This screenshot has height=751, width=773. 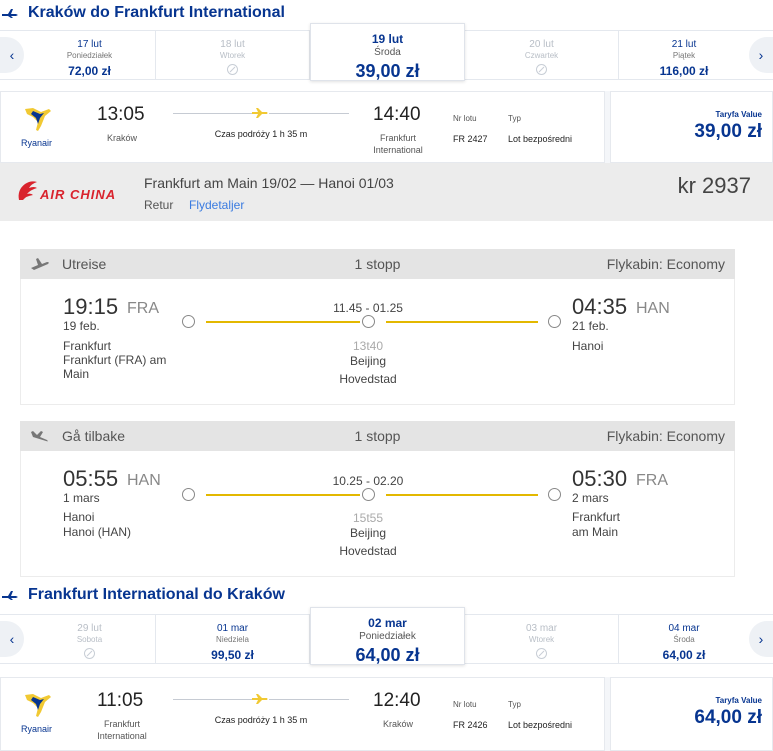 I want to click on arrival-city: Hanoi, so click(x=588, y=346).